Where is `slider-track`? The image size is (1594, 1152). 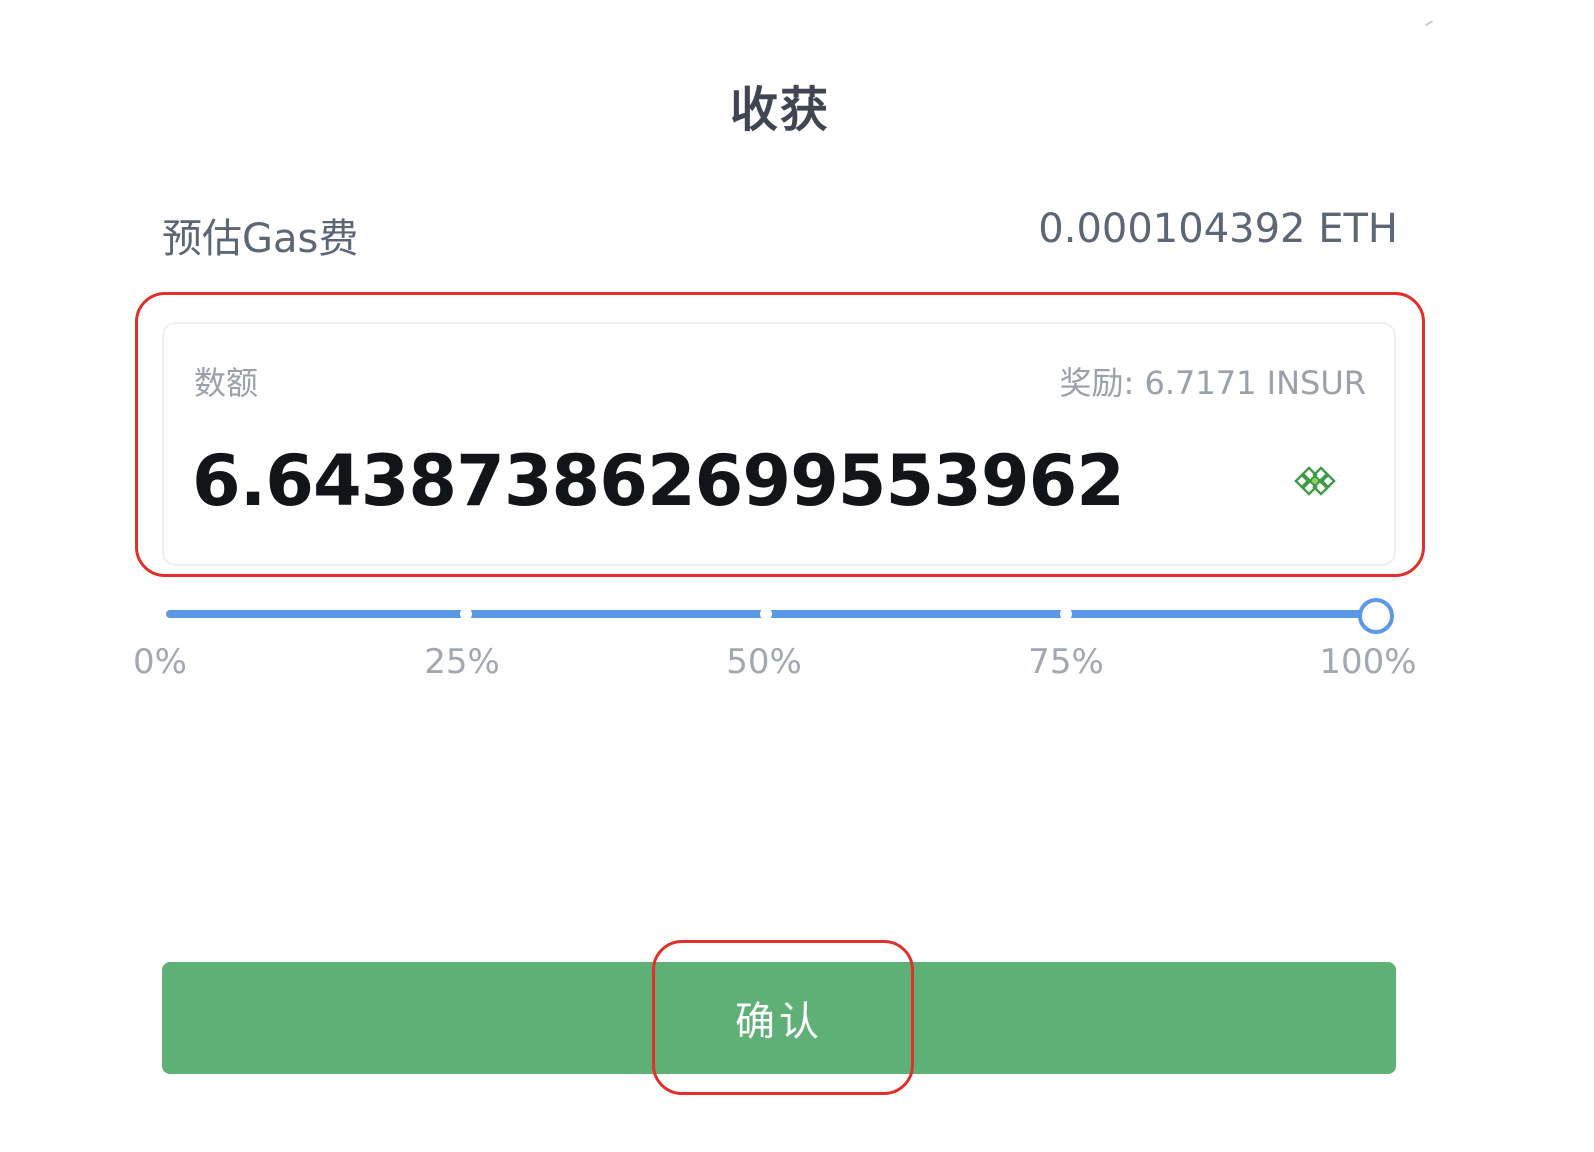
slider-track is located at coordinates (776, 614).